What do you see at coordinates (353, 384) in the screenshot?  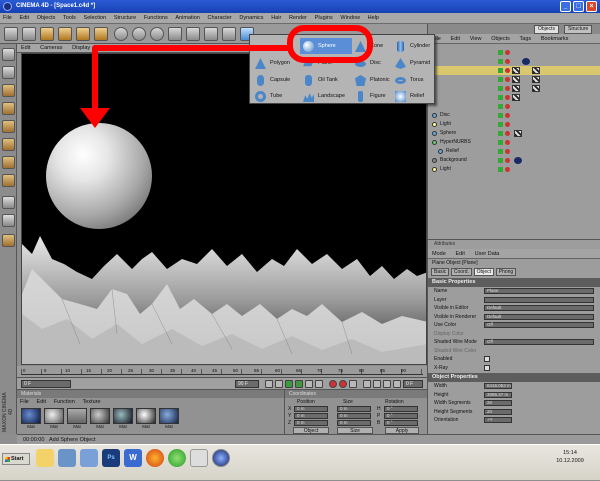 I see `key-selection-icon` at bounding box center [353, 384].